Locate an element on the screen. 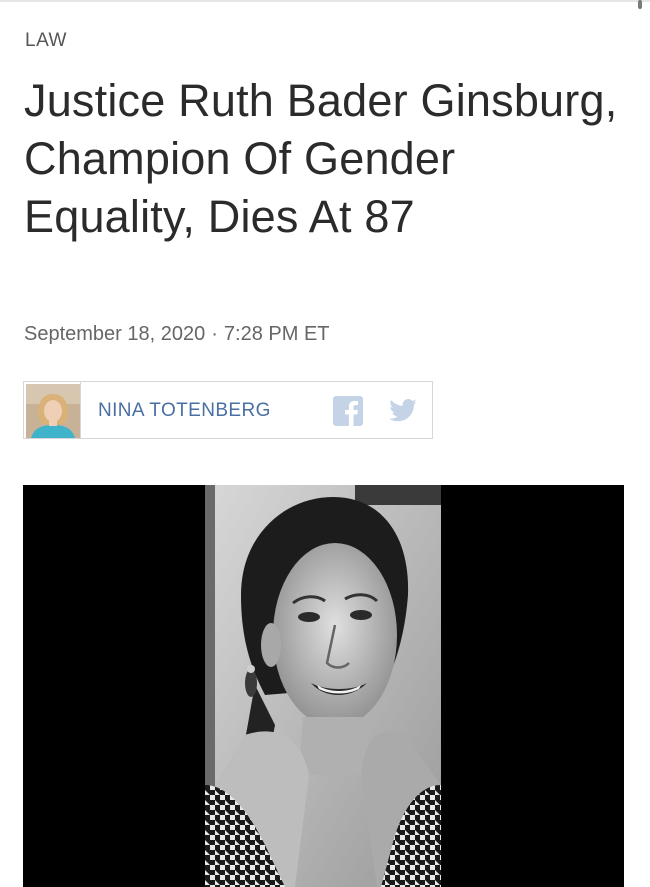 The height and width of the screenshot is (887, 650). author-avatar is located at coordinates (53, 411).